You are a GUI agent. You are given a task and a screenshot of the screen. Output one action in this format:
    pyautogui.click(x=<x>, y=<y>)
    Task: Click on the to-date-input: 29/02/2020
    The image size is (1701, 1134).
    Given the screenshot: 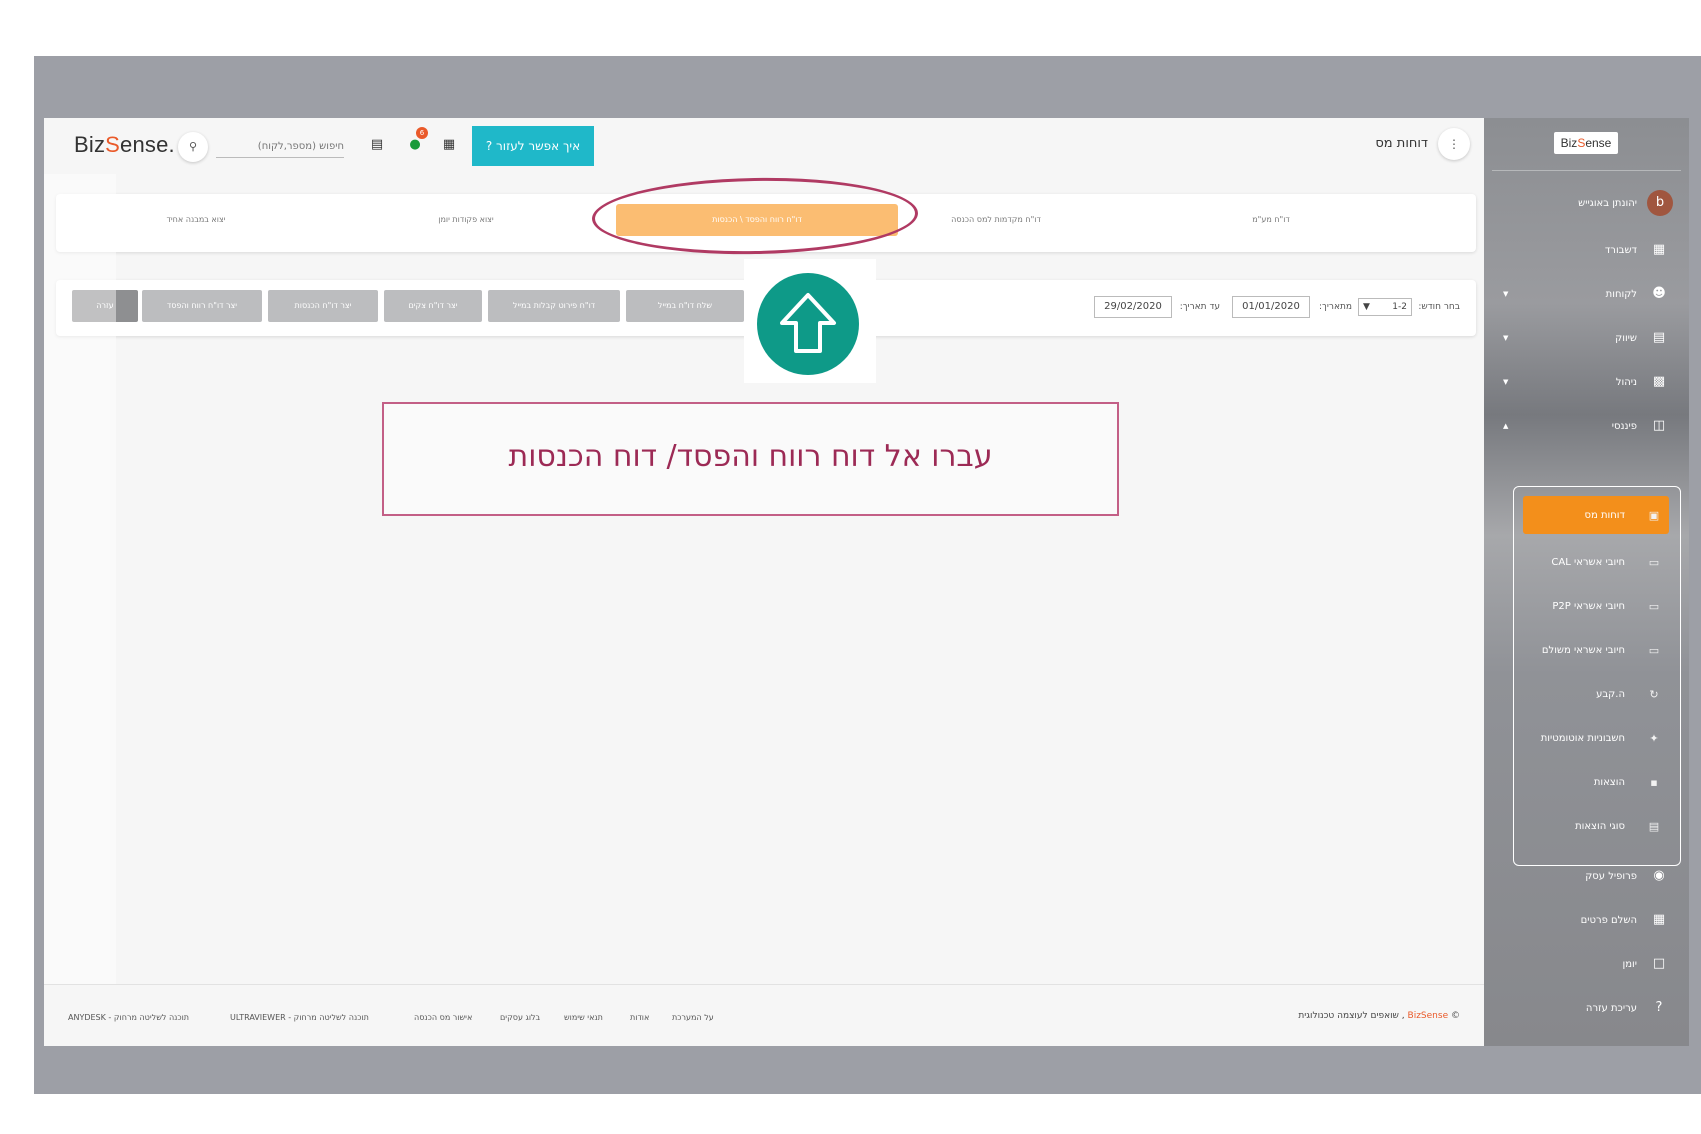 What is the action you would take?
    pyautogui.click(x=1133, y=307)
    